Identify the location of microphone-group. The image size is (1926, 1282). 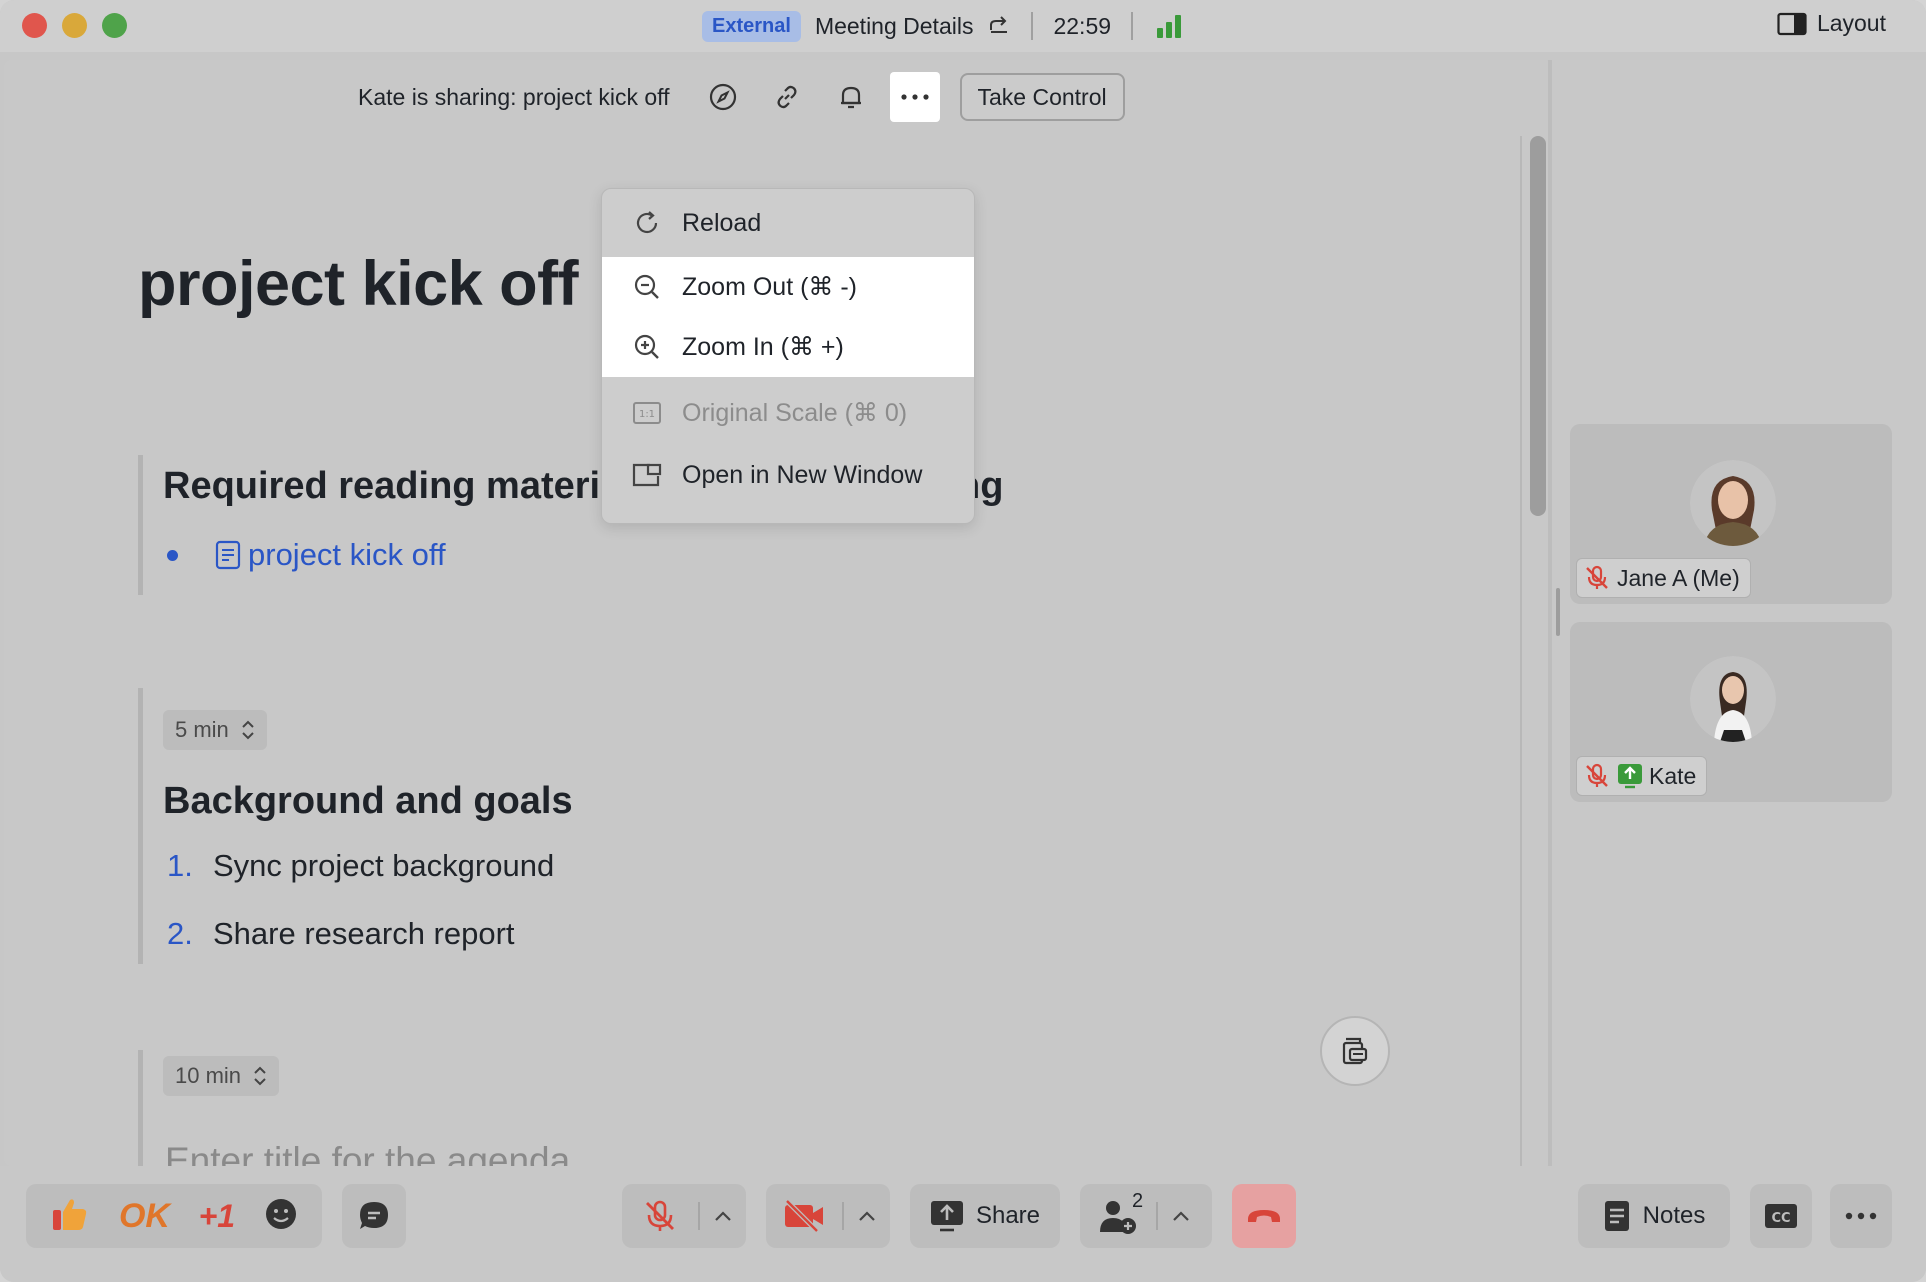
(684, 1216).